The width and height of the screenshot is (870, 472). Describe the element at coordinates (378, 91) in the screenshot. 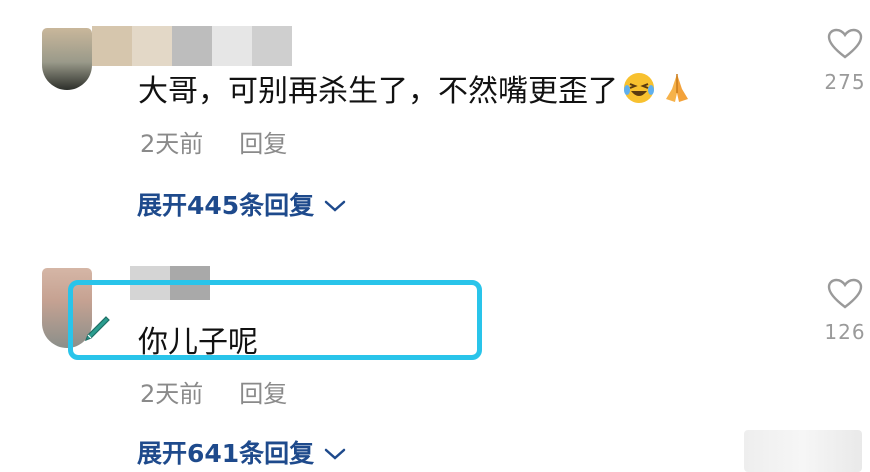

I see `comment-text-body: 大哥，可别再杀生了，不然嘴更歪了` at that location.